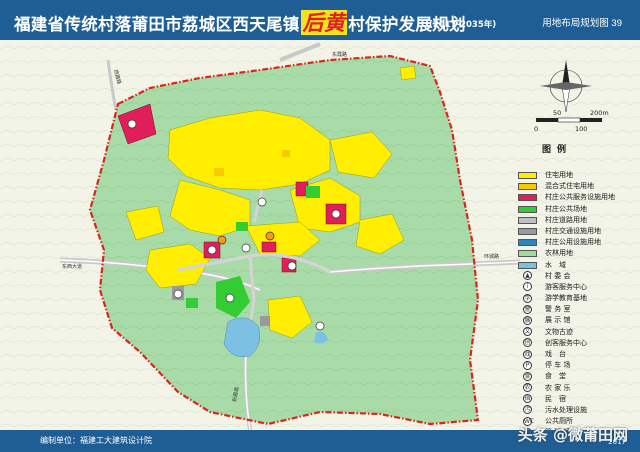  Describe the element at coordinates (582, 23) in the screenshot. I see `sheet-label: 用地布局规划图 39` at that location.